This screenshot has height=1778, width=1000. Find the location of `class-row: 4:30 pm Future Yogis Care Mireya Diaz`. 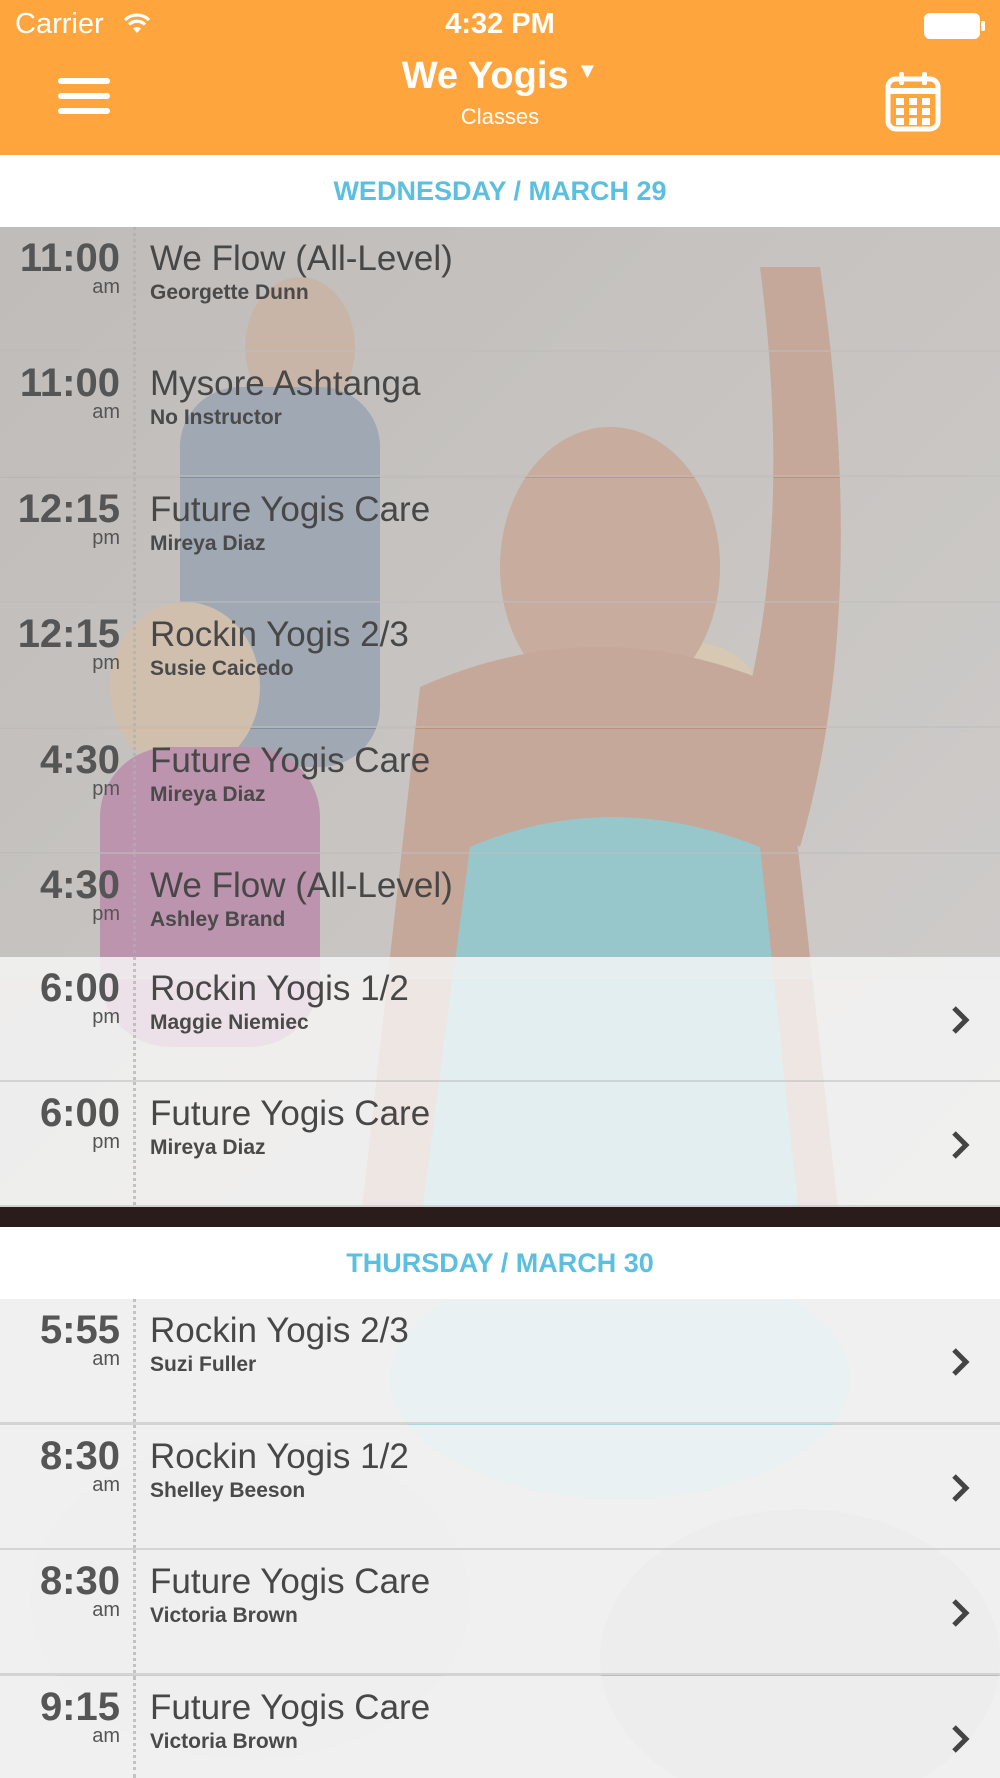

class-row: 4:30 pm Future Yogis Care Mireya Diaz is located at coordinates (500, 791).